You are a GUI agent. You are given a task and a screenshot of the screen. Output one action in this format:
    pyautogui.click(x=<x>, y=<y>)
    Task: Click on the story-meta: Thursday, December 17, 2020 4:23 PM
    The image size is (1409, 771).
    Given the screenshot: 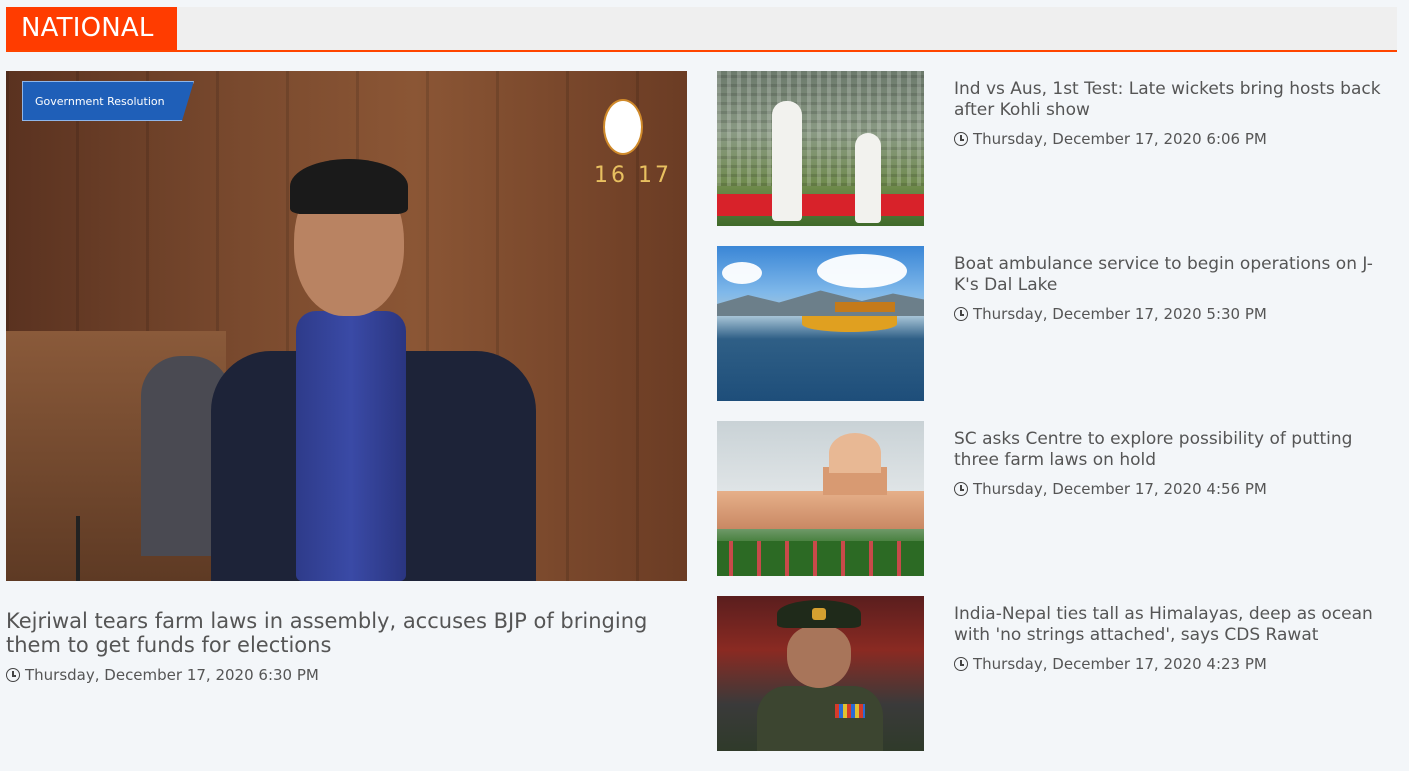 What is the action you would take?
    pyautogui.click(x=1175, y=664)
    